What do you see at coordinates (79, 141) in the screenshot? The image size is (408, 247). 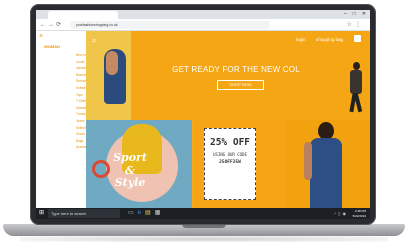 I see `sidebar-item-bags: Bags` at bounding box center [79, 141].